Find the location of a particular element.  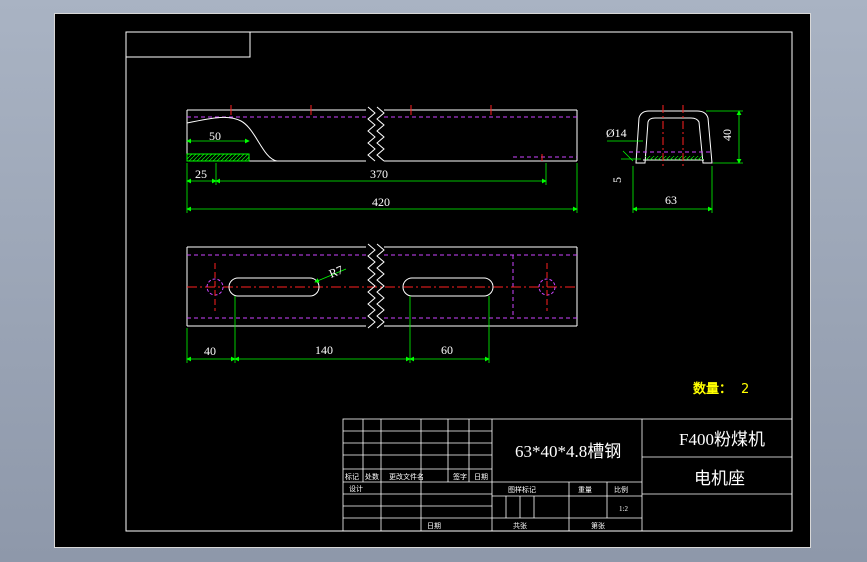

bottom-view is located at coordinates (382, 286).